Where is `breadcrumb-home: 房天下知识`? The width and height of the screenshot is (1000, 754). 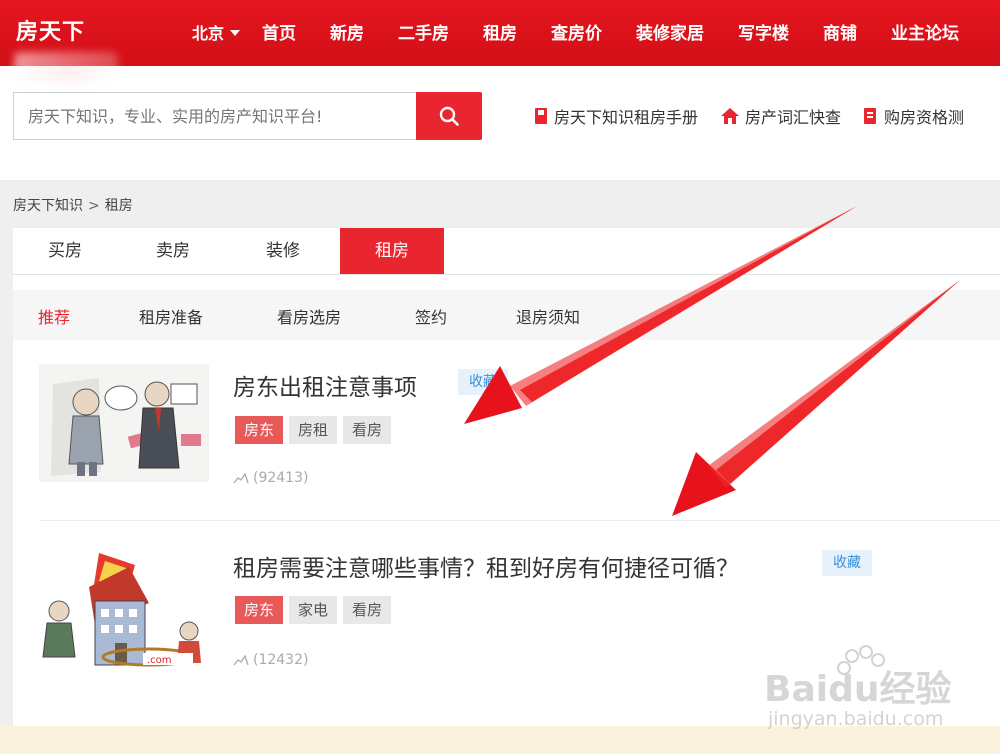 breadcrumb-home: 房天下知识 is located at coordinates (48, 206).